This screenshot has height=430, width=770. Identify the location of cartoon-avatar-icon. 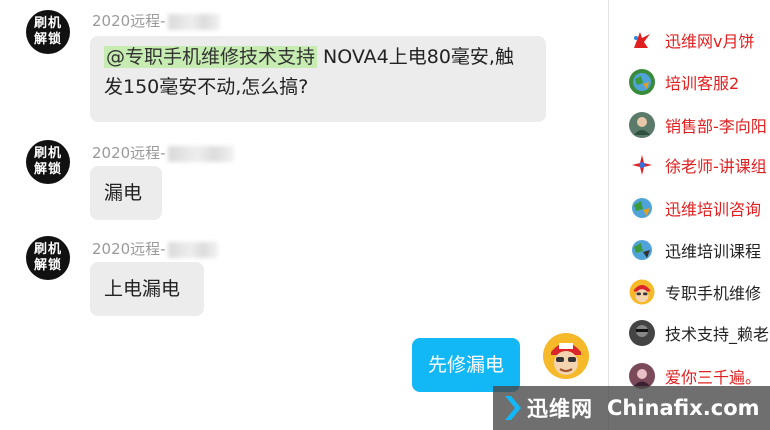
(566, 356).